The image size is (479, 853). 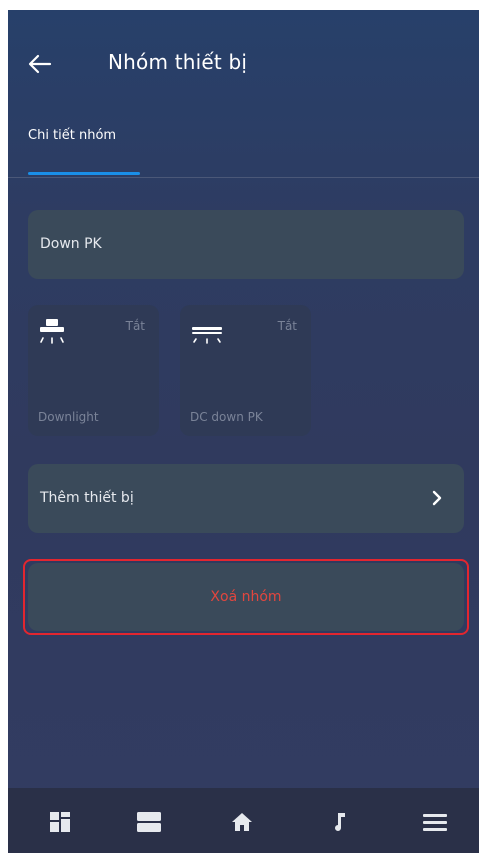 I want to click on bottom-nav, so click(x=243, y=820).